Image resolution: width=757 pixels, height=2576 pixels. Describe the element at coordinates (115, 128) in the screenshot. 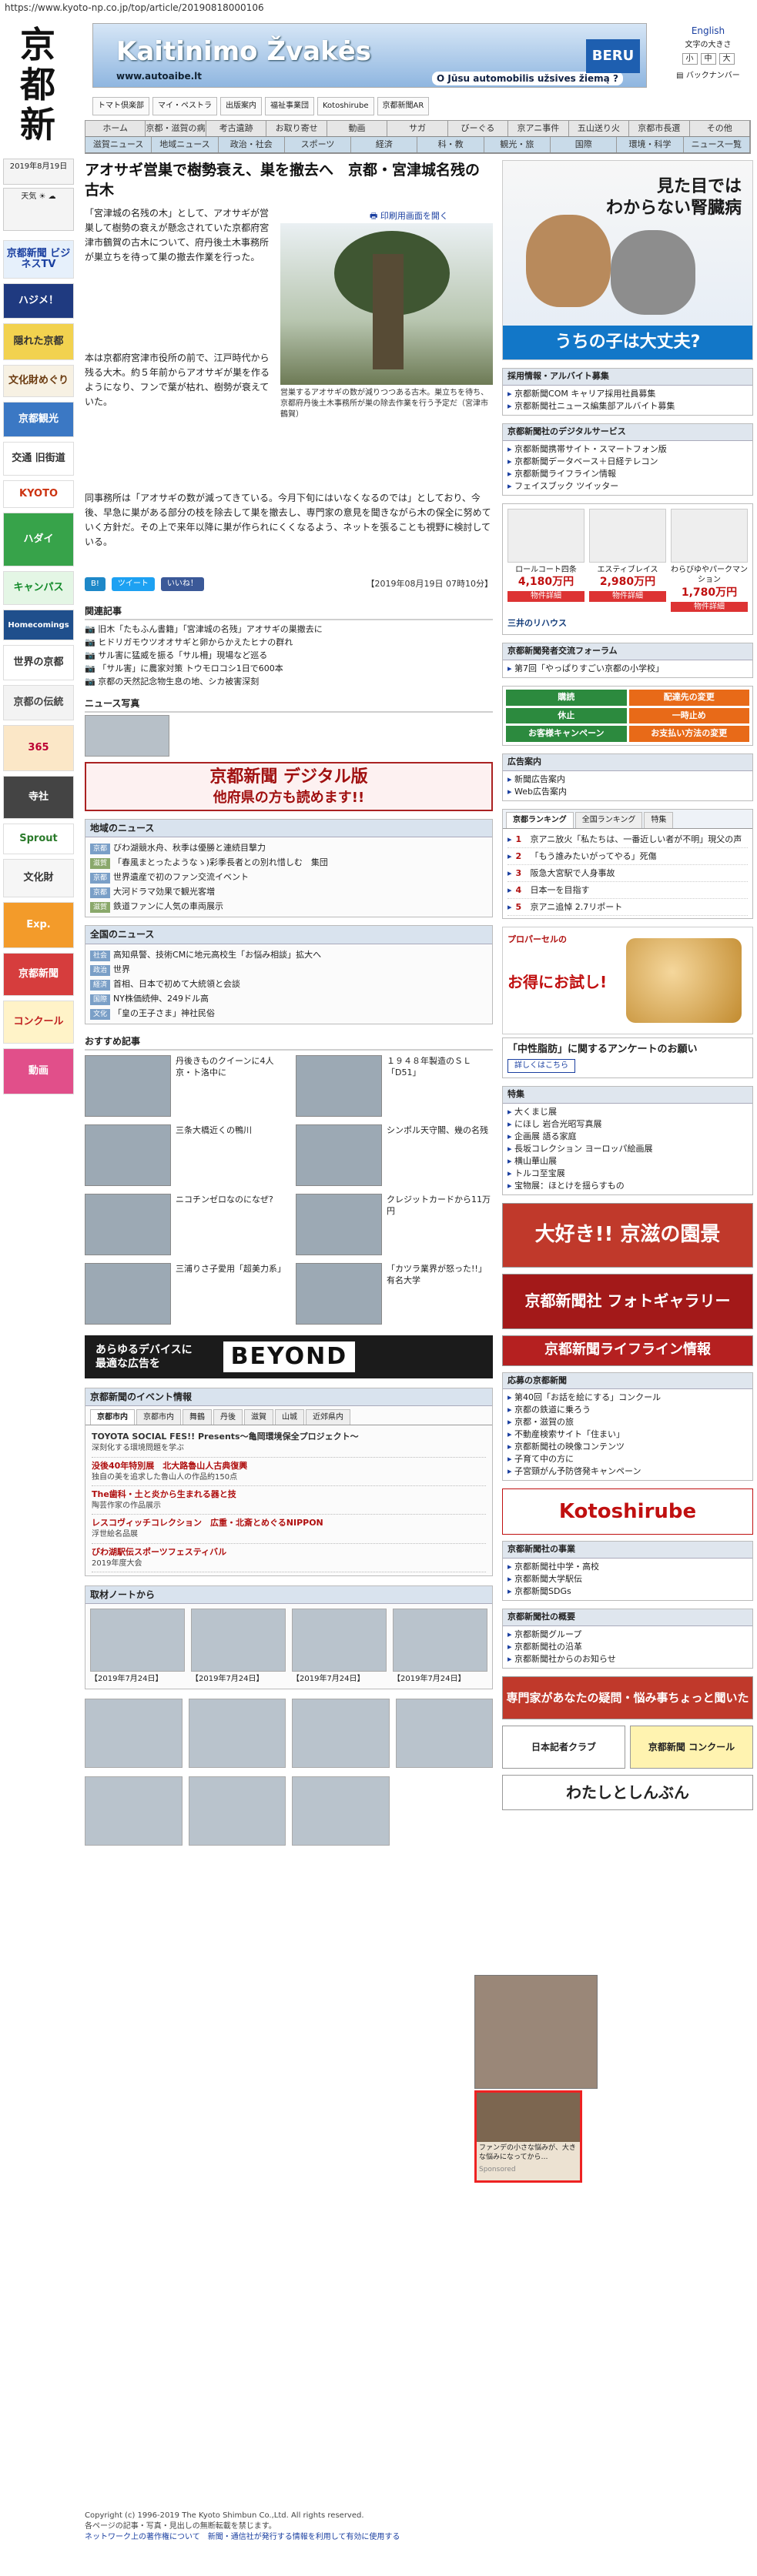

I see `nav-item: ホーム` at that location.